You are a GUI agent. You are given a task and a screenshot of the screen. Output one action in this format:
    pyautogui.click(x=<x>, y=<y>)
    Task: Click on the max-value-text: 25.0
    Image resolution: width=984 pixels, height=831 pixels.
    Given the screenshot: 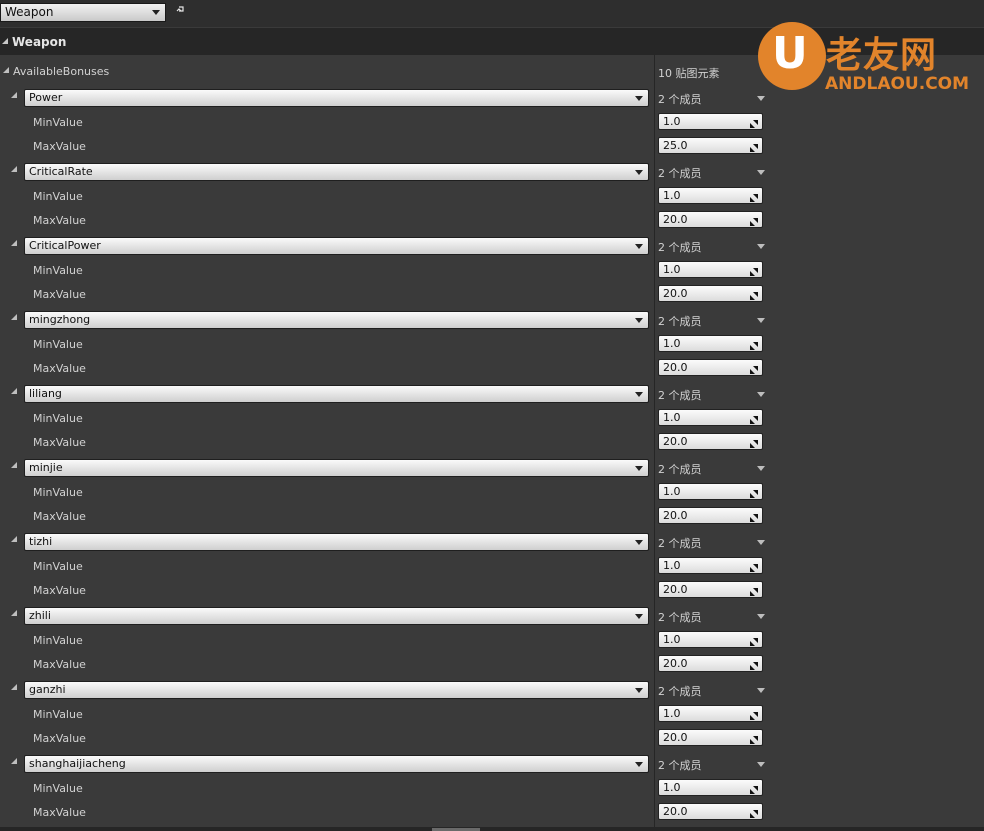 What is the action you would take?
    pyautogui.click(x=675, y=145)
    